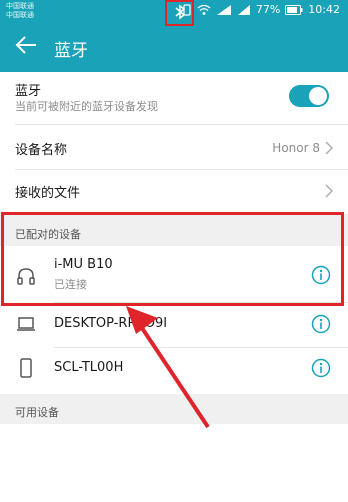 This screenshot has width=348, height=502. What do you see at coordinates (174, 191) in the screenshot?
I see `received-files-row: 接收的文件` at bounding box center [174, 191].